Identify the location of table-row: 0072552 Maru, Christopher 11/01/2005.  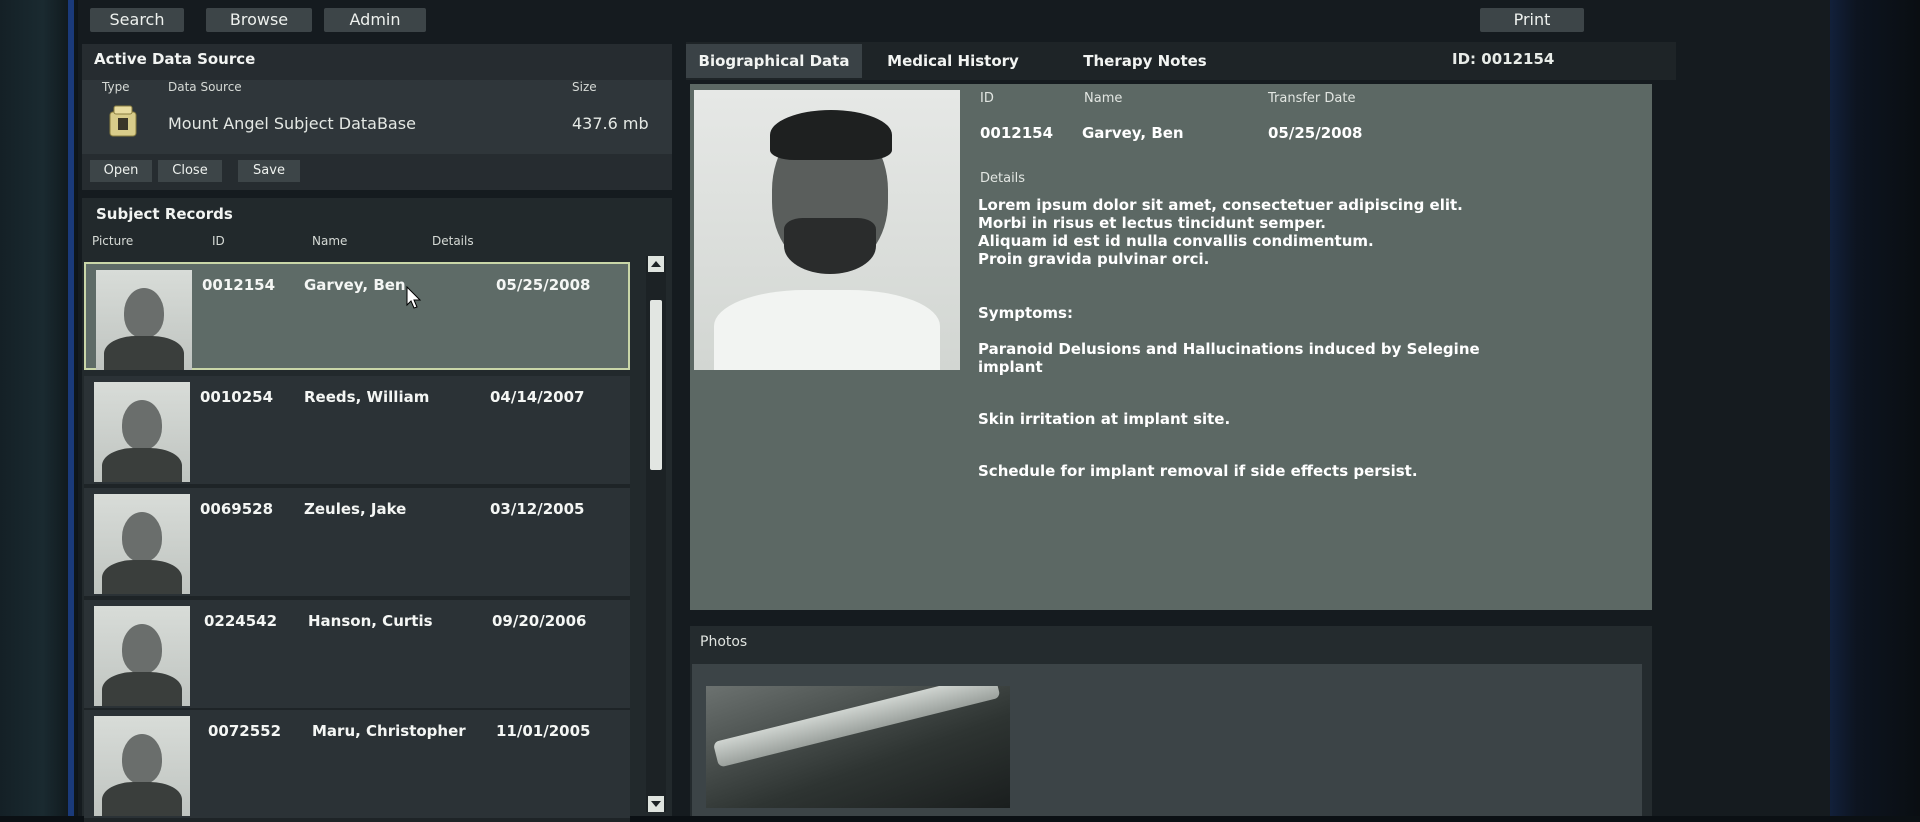
(357, 766).